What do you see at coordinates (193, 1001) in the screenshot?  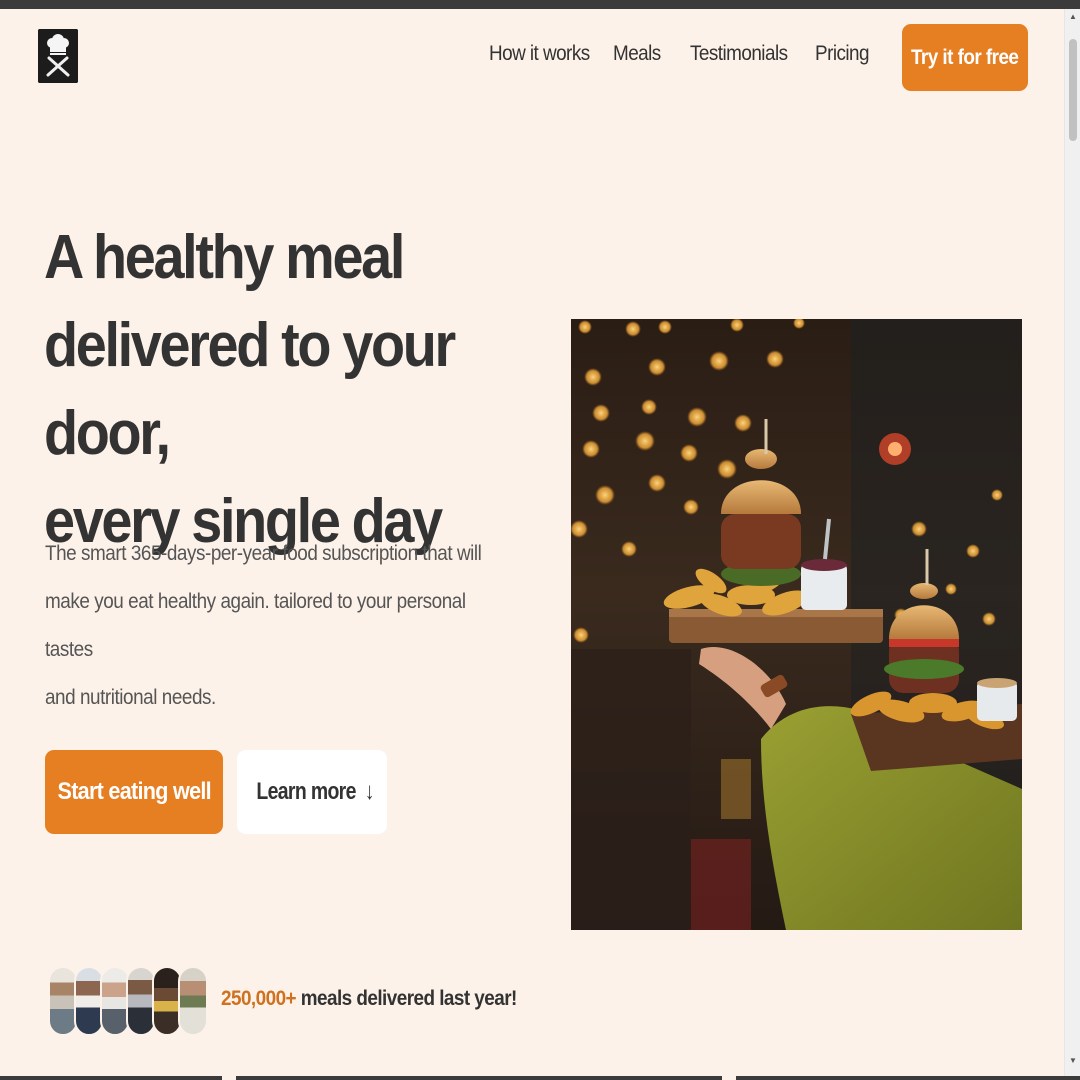 I see `customer-avatar` at bounding box center [193, 1001].